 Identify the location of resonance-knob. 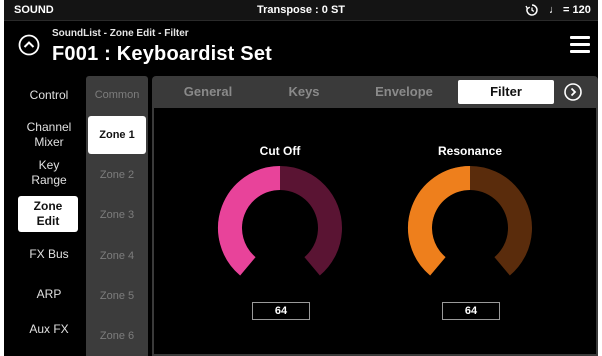
(470, 228).